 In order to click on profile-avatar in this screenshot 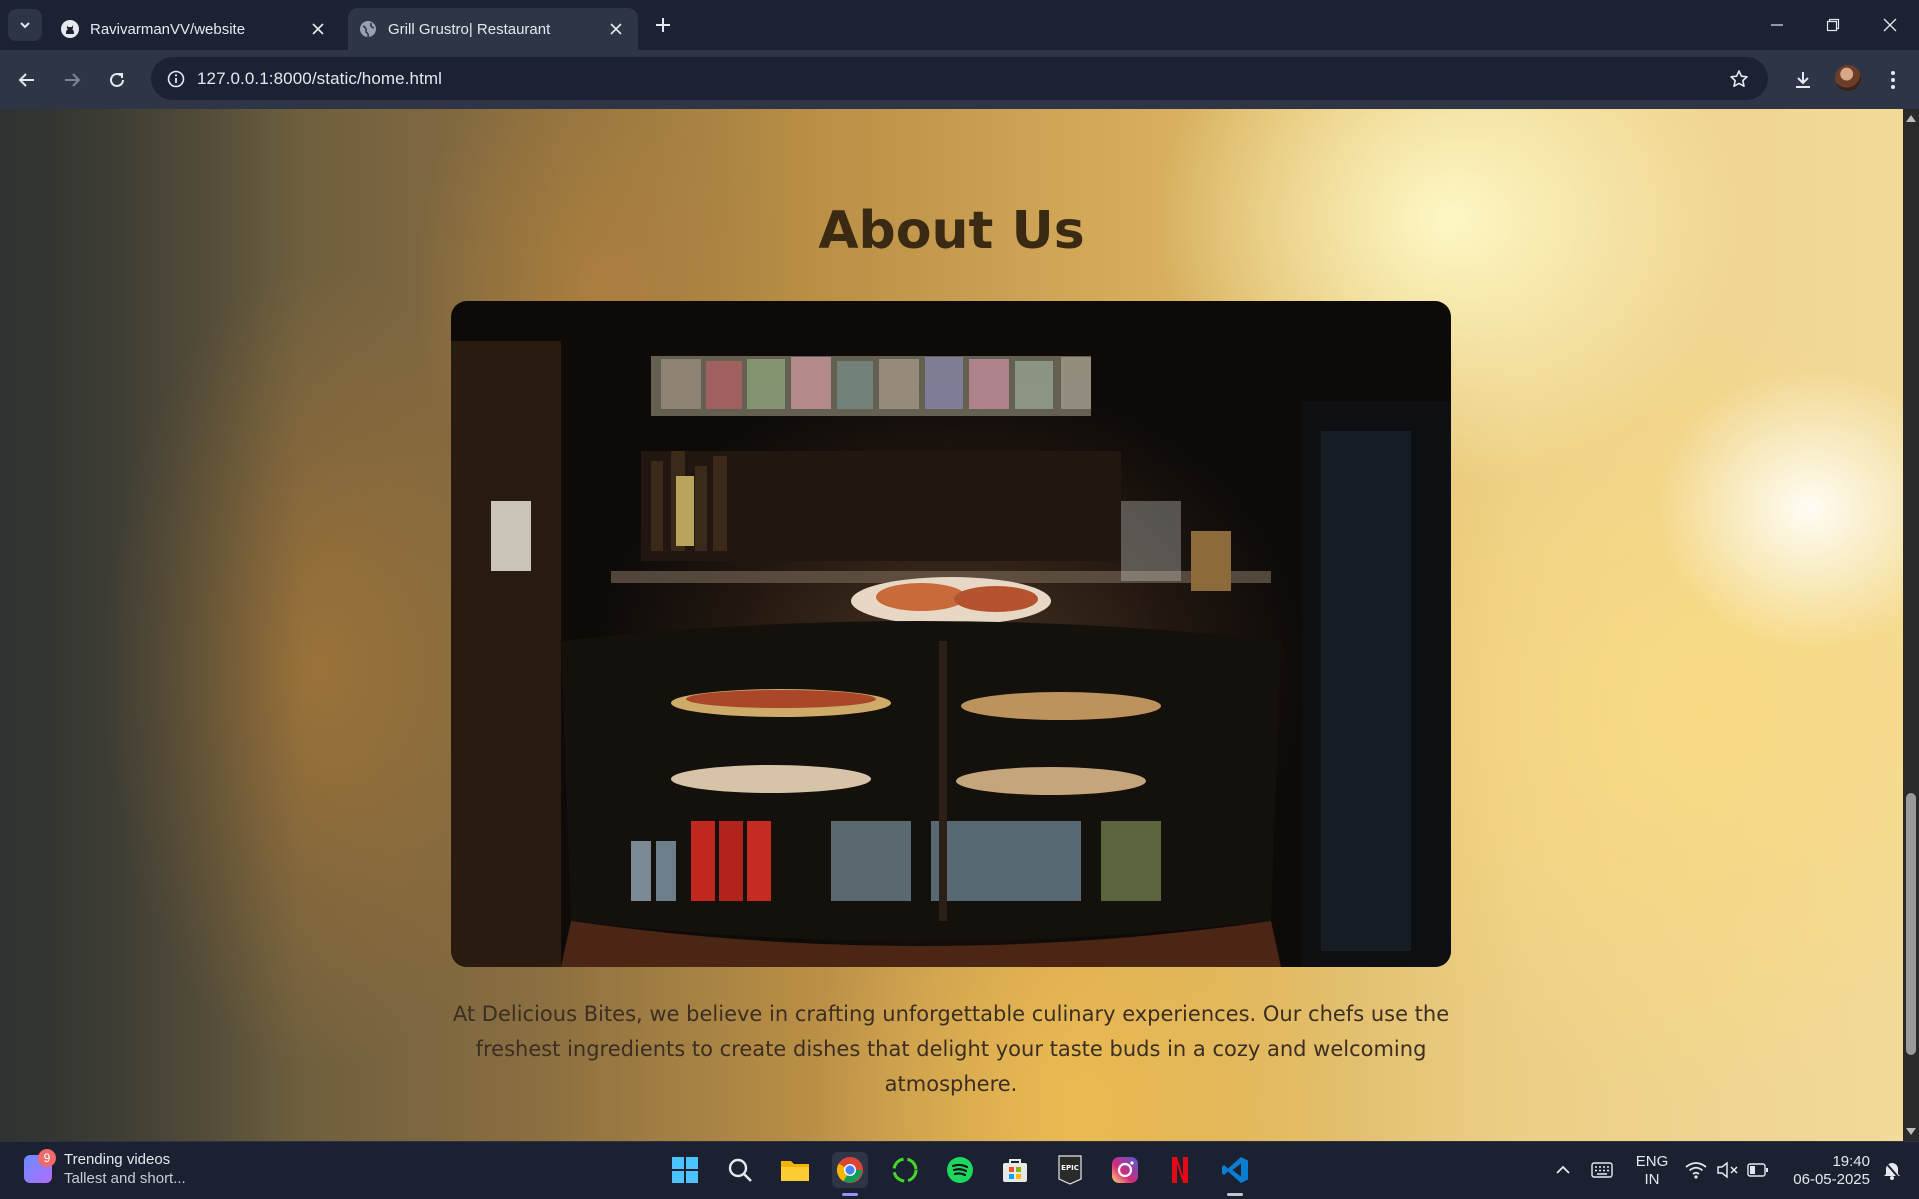, I will do `click(1848, 78)`.